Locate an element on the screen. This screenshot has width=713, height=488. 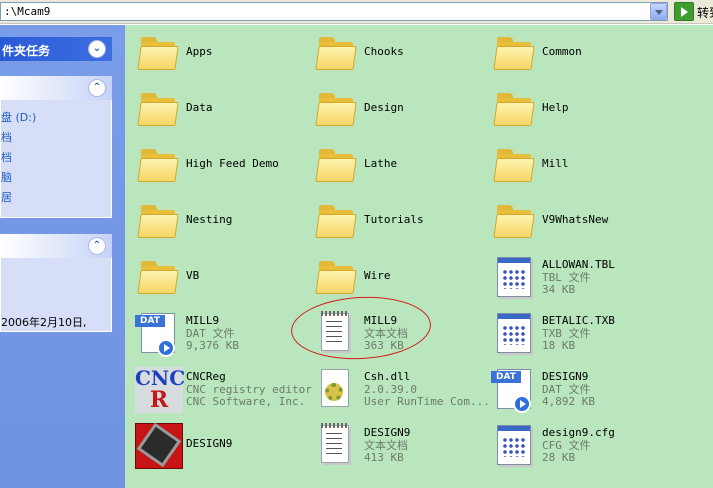
address-bar: :\Mcam9 转到 is located at coordinates (356, 12).